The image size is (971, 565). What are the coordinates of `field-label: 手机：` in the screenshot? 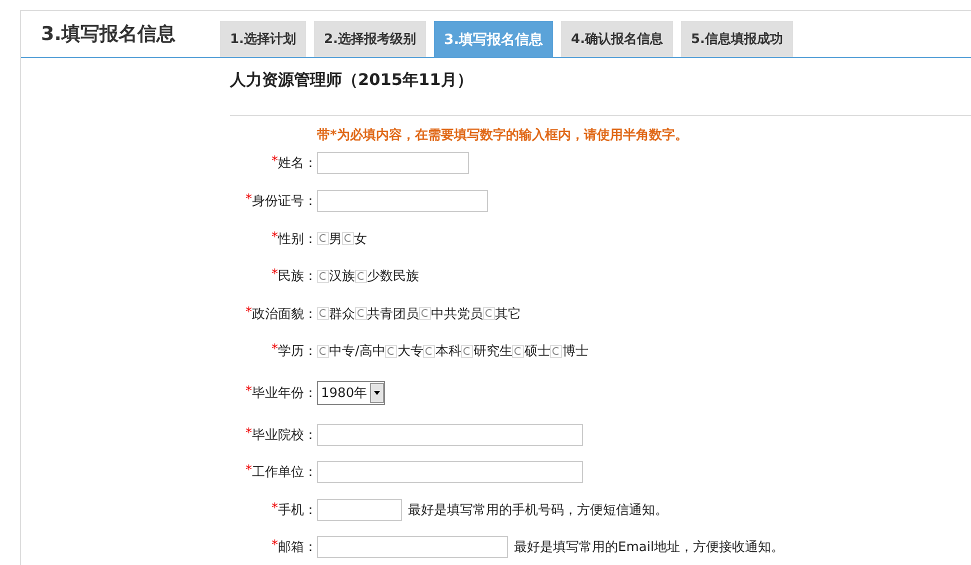 It's located at (297, 510).